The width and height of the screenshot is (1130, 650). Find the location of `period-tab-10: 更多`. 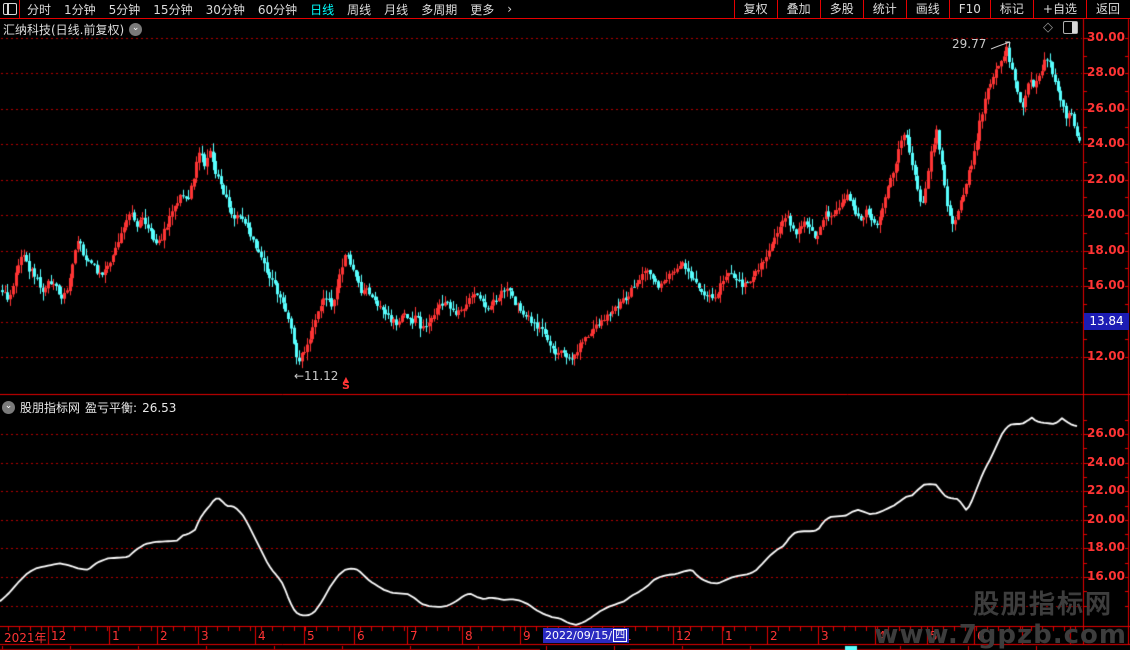

period-tab-10: 更多 is located at coordinates (482, 9).